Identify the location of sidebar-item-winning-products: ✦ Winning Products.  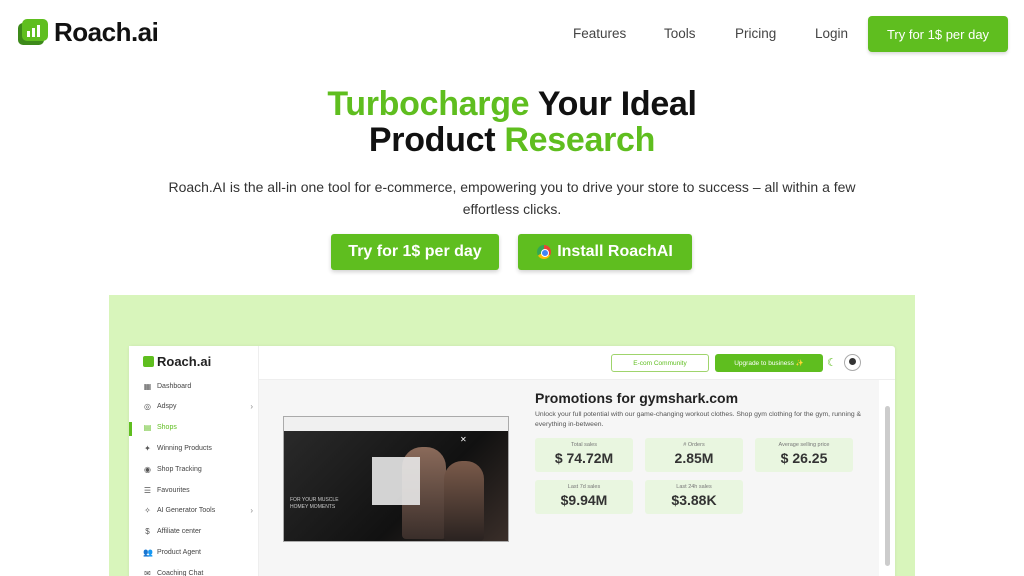
(198, 448).